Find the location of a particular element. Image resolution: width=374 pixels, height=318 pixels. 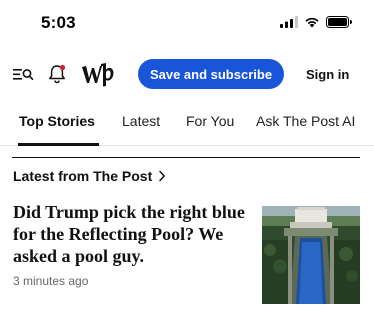

sign-in-link: Sign in is located at coordinates (327, 74).